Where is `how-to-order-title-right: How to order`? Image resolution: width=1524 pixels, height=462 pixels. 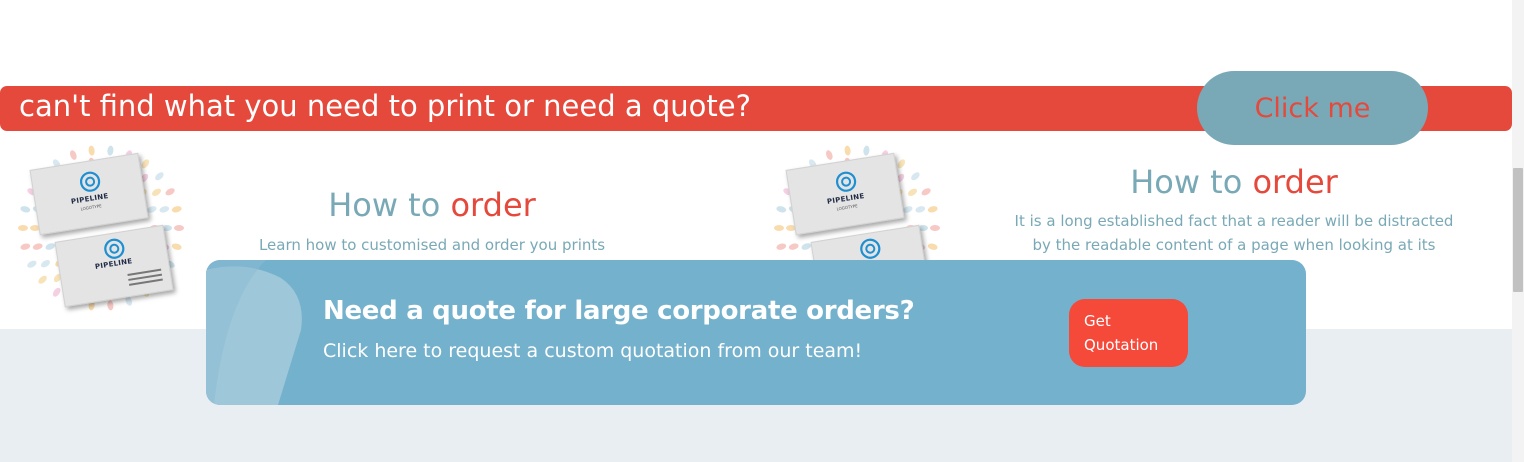
how-to-order-title-right: How to order is located at coordinates (1234, 182).